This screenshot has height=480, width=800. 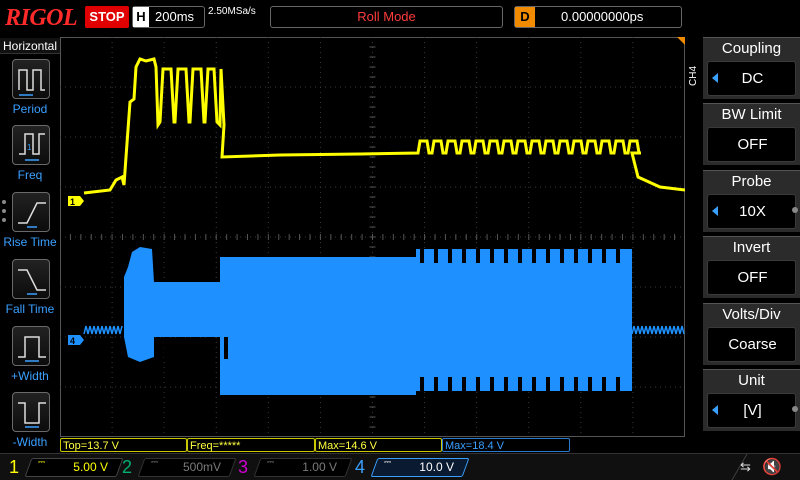 I want to click on right-scroll-indicator, so click(x=795, y=210).